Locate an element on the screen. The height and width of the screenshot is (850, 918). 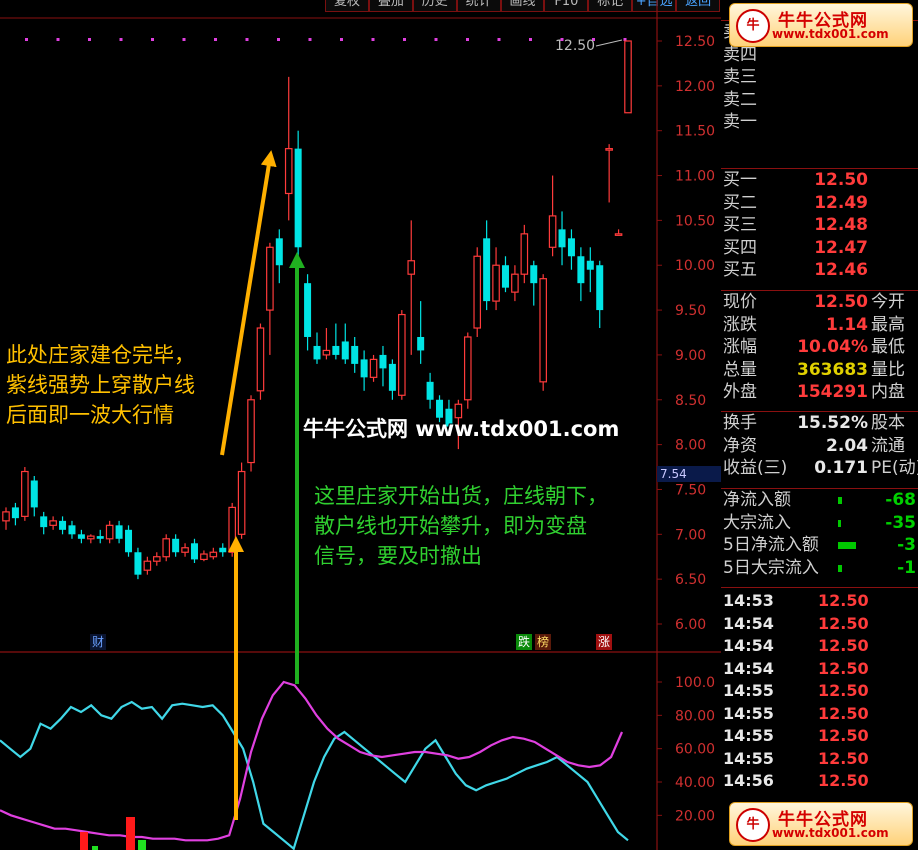
chip-cai: 财 is located at coordinates (98, 642).